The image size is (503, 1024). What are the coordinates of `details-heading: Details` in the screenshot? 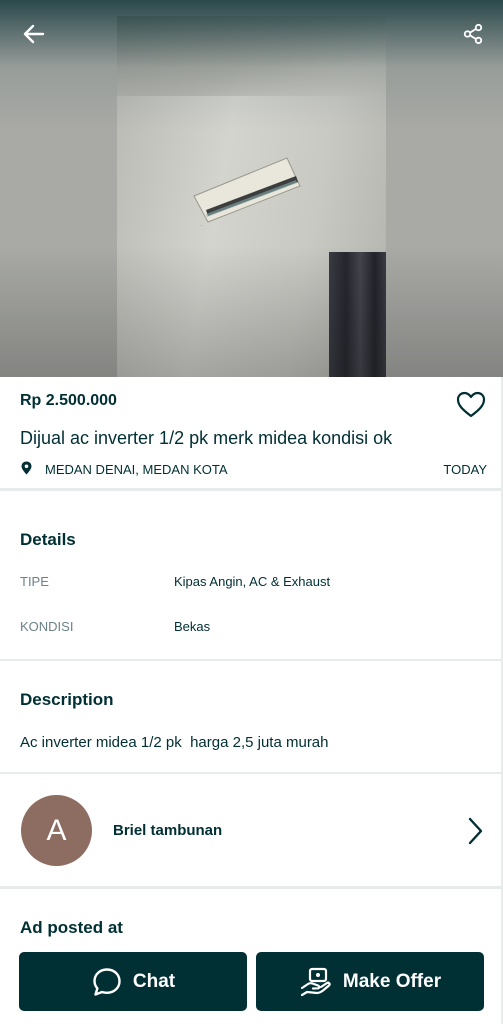 It's located at (48, 539).